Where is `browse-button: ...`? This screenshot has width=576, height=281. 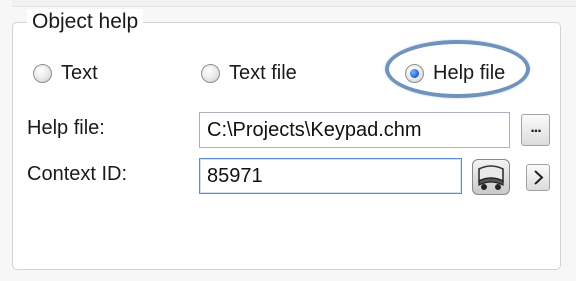
browse-button: ... is located at coordinates (535, 130).